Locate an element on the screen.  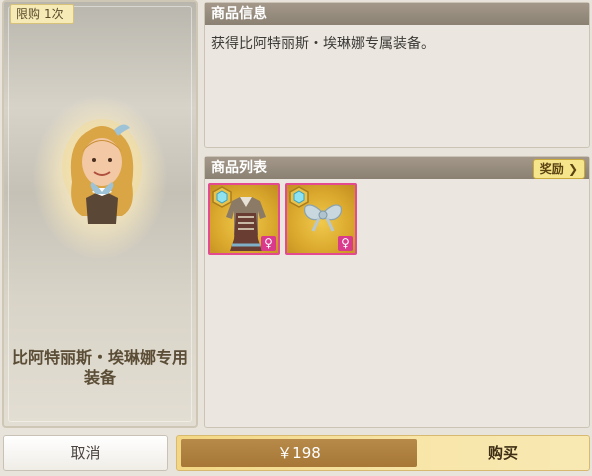
limit-count: 1次 is located at coordinates (54, 14).